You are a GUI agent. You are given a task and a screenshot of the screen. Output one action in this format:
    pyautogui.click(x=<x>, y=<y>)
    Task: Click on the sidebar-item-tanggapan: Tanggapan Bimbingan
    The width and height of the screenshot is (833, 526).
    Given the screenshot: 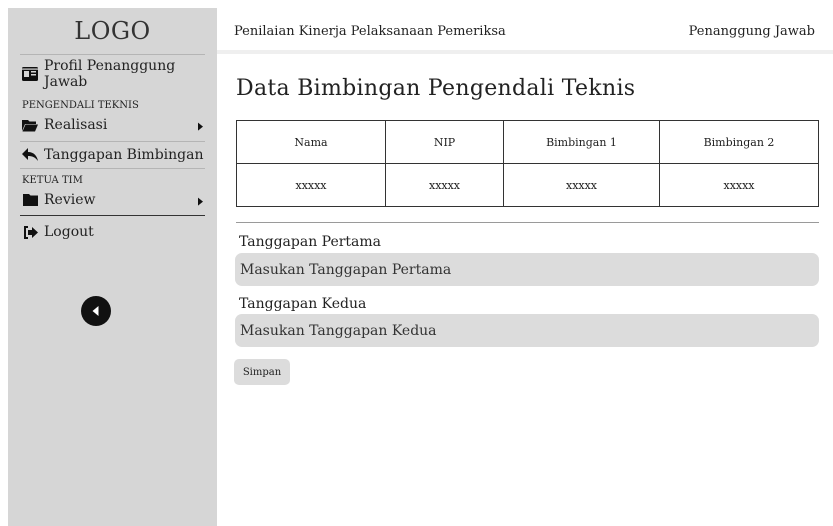 What is the action you would take?
    pyautogui.click(x=112, y=155)
    